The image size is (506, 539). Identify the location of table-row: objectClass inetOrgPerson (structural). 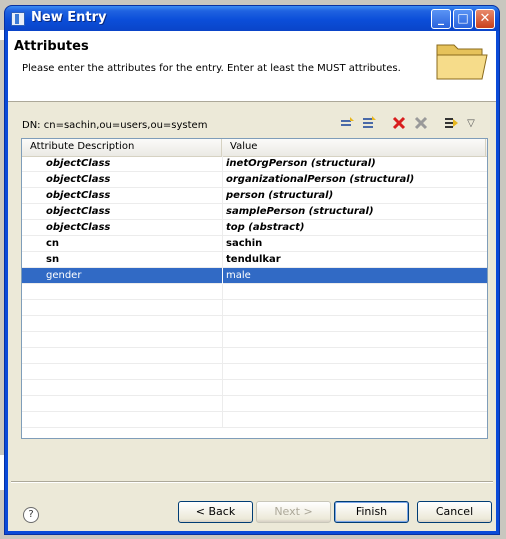
(254, 164).